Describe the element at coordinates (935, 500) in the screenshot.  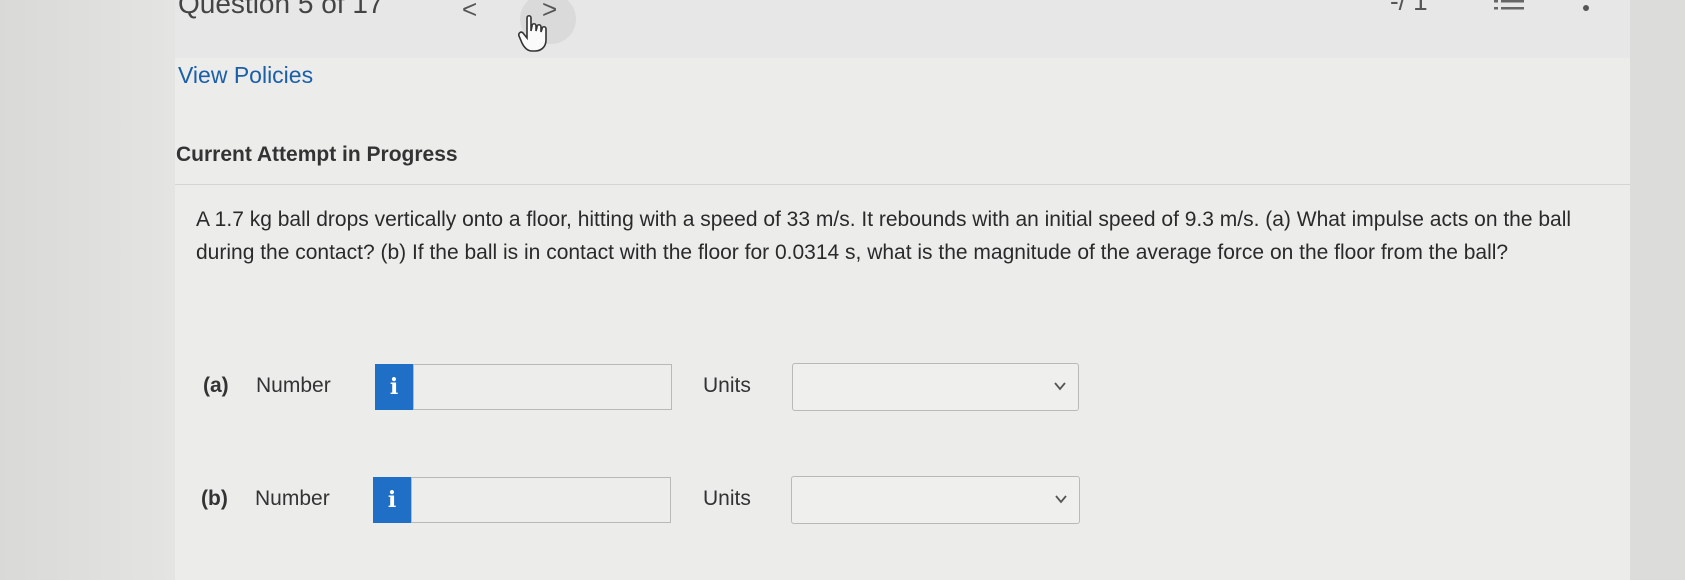
I see `units-select-b` at that location.